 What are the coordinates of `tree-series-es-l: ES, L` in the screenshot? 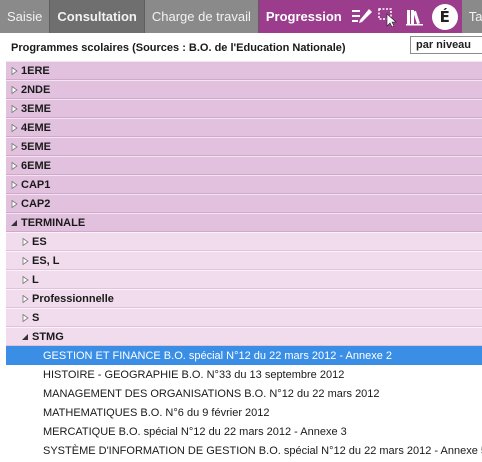 It's located at (244, 260).